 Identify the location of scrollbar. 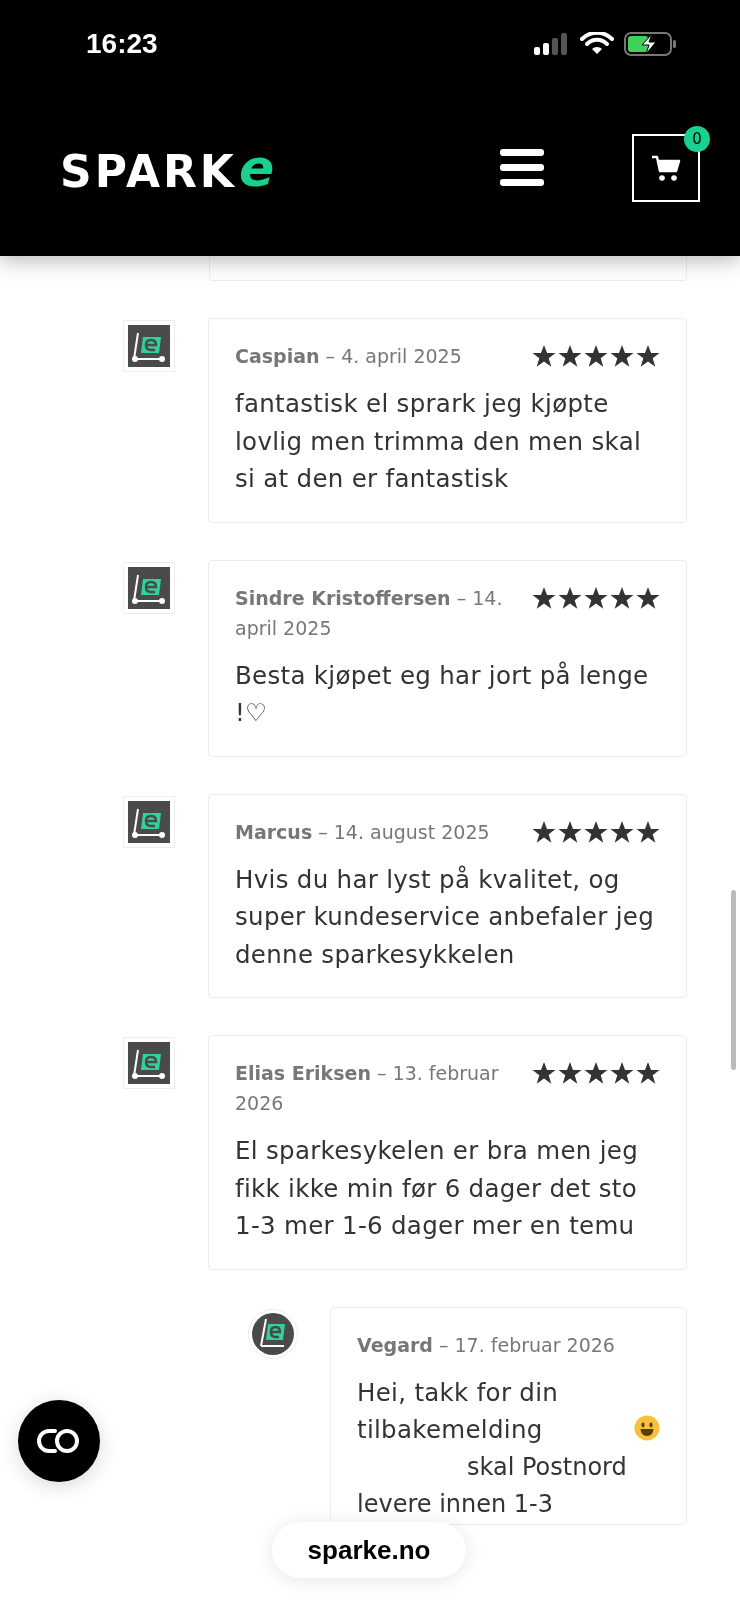
(733, 980).